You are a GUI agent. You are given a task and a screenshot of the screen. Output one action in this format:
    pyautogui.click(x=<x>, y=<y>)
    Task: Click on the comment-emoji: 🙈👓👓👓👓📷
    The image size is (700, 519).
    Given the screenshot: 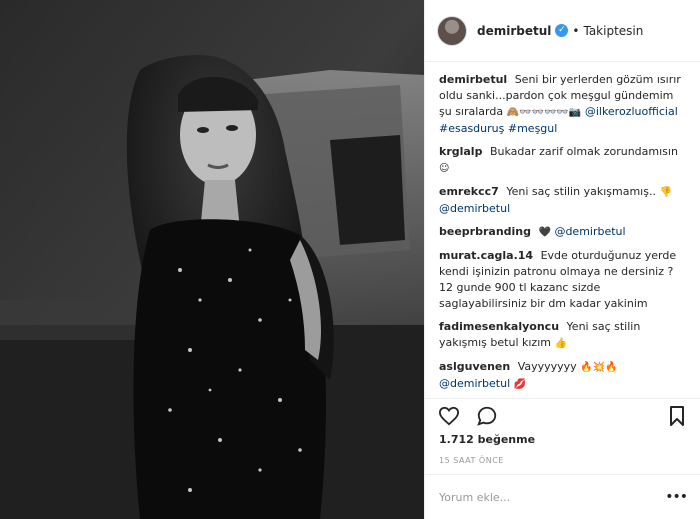 What is the action you would take?
    pyautogui.click(x=544, y=112)
    